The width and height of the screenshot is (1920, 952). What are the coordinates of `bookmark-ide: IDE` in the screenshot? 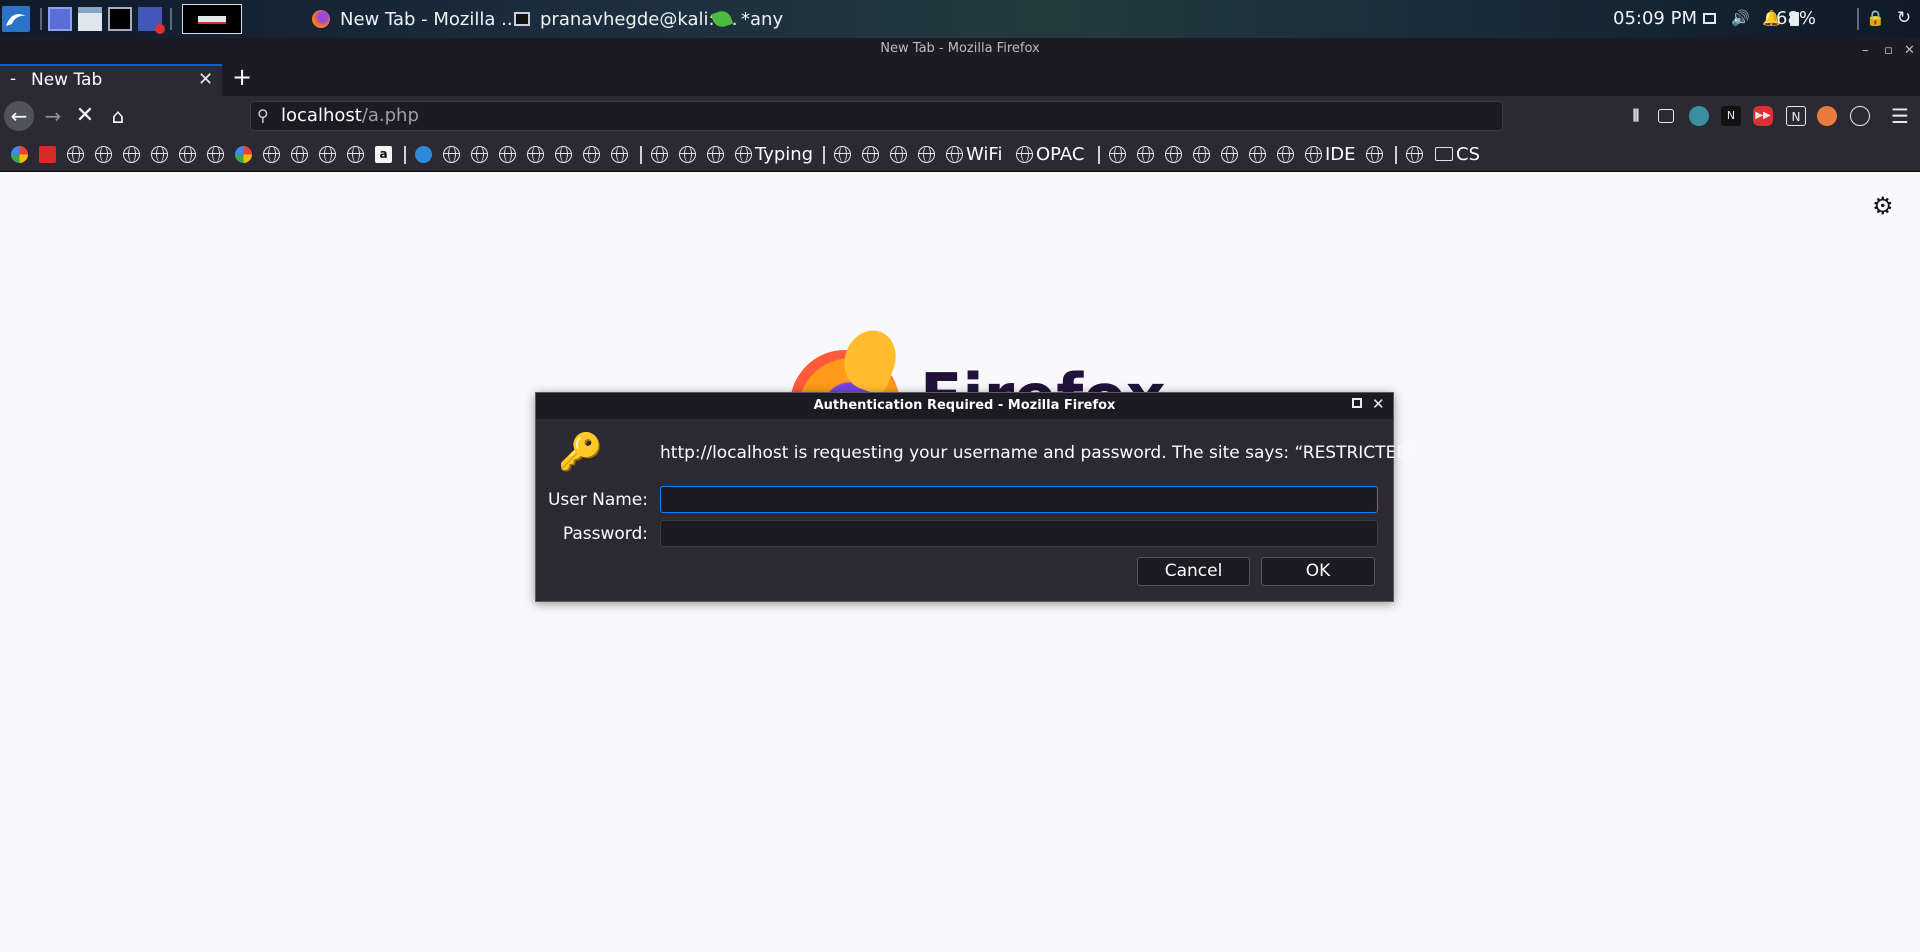 It's located at (1330, 154).